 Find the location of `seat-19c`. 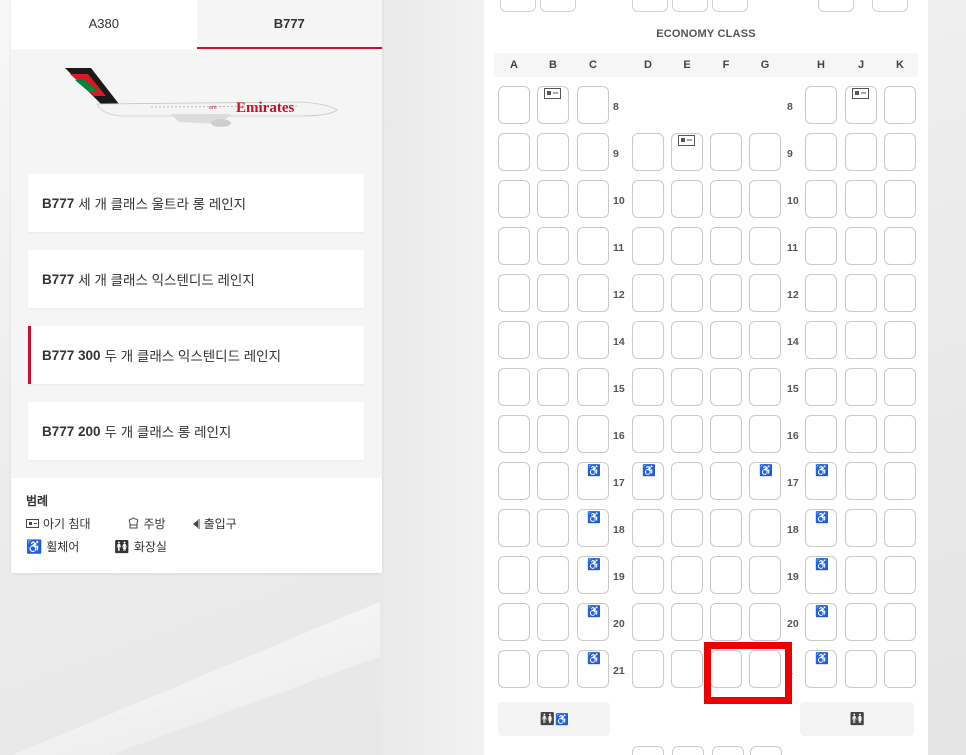

seat-19c is located at coordinates (593, 575).